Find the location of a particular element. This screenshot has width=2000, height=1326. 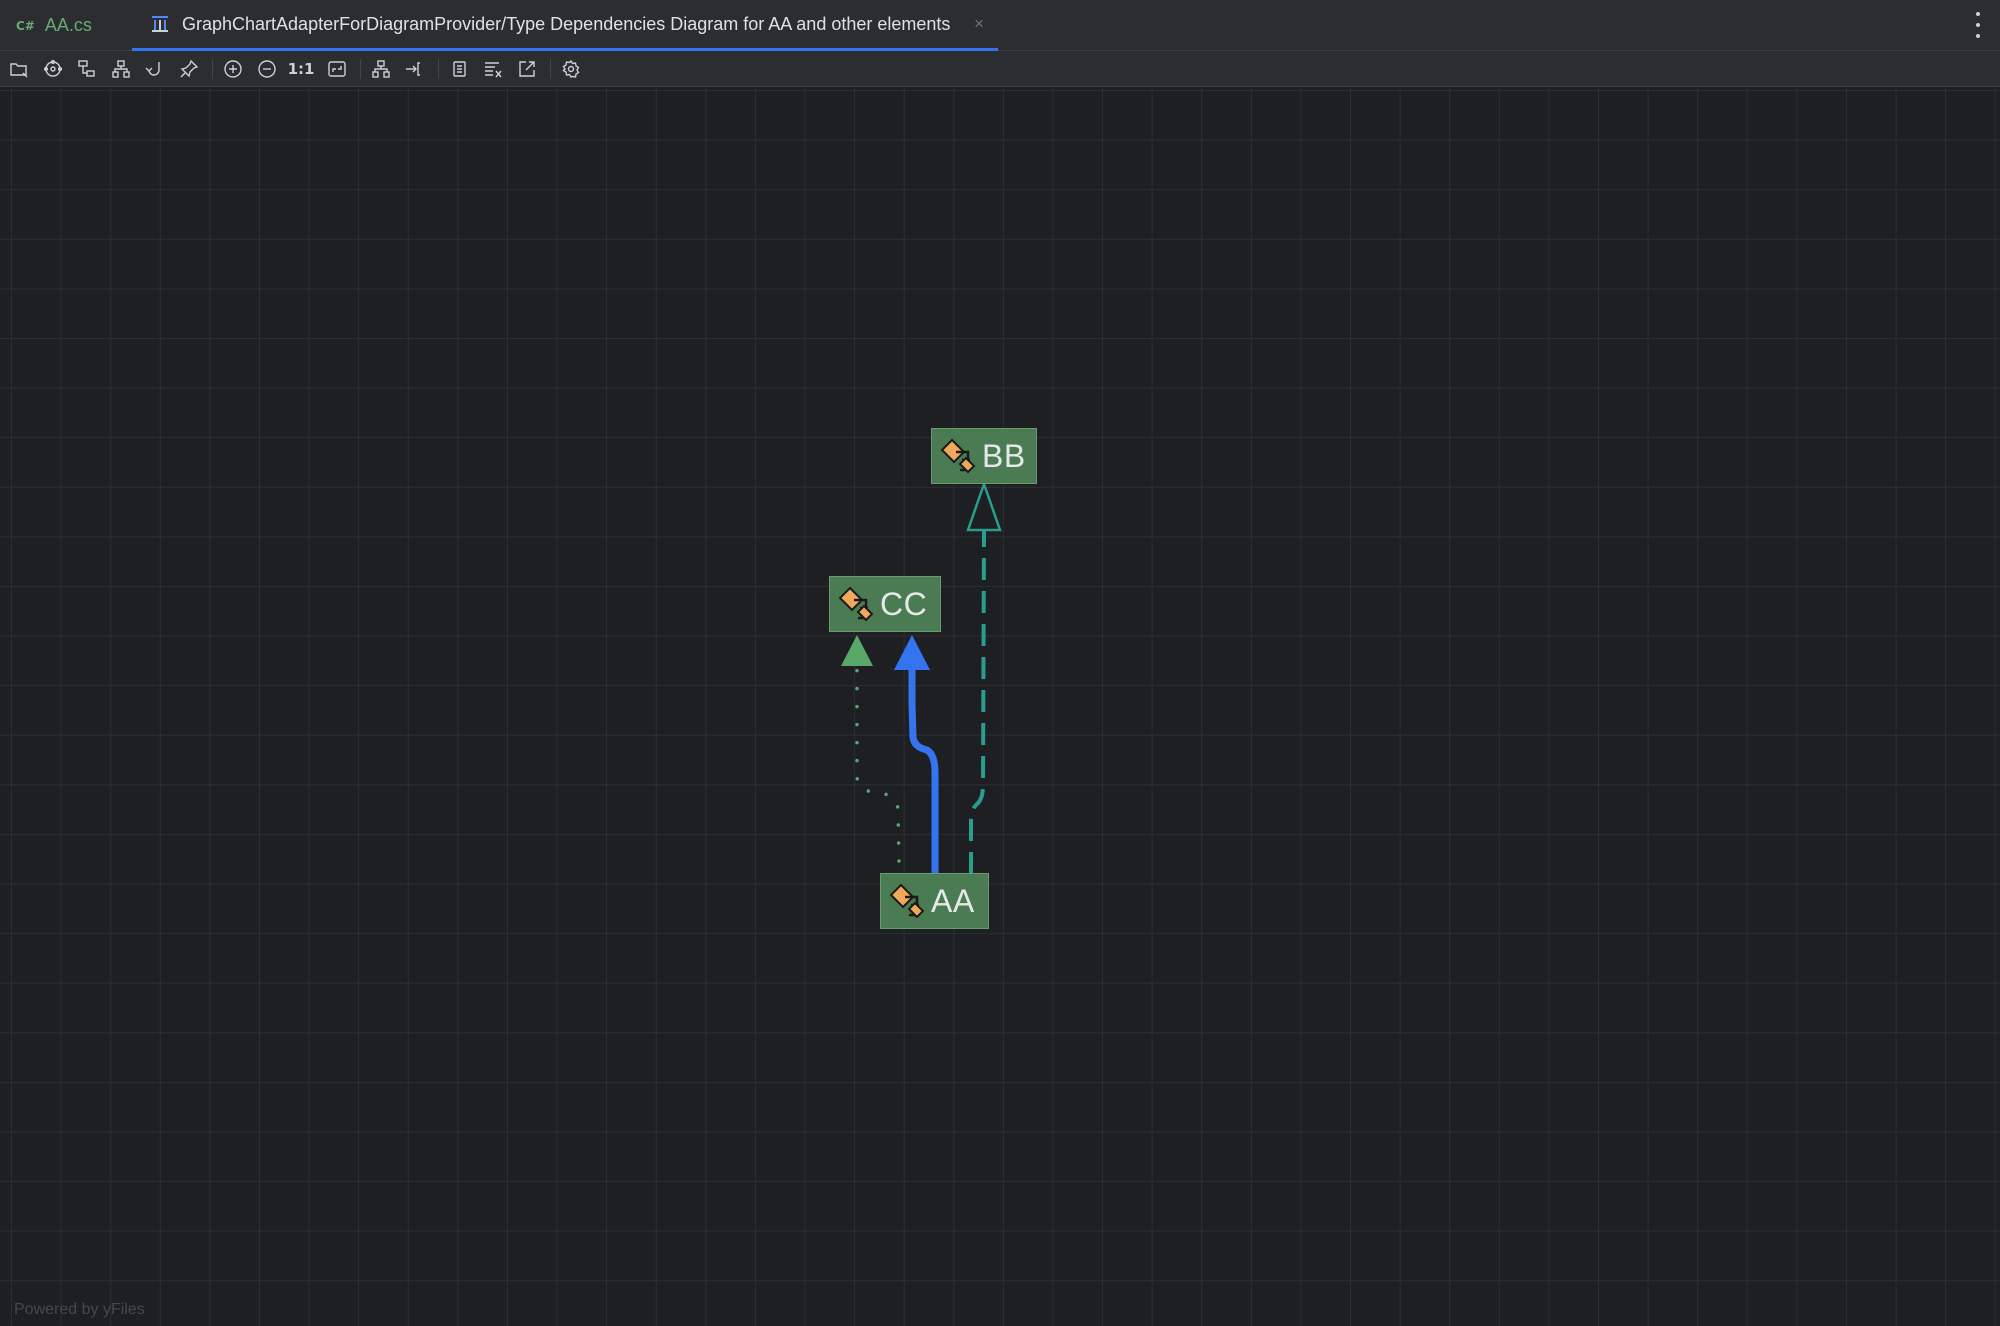

settings-icon is located at coordinates (571, 69).